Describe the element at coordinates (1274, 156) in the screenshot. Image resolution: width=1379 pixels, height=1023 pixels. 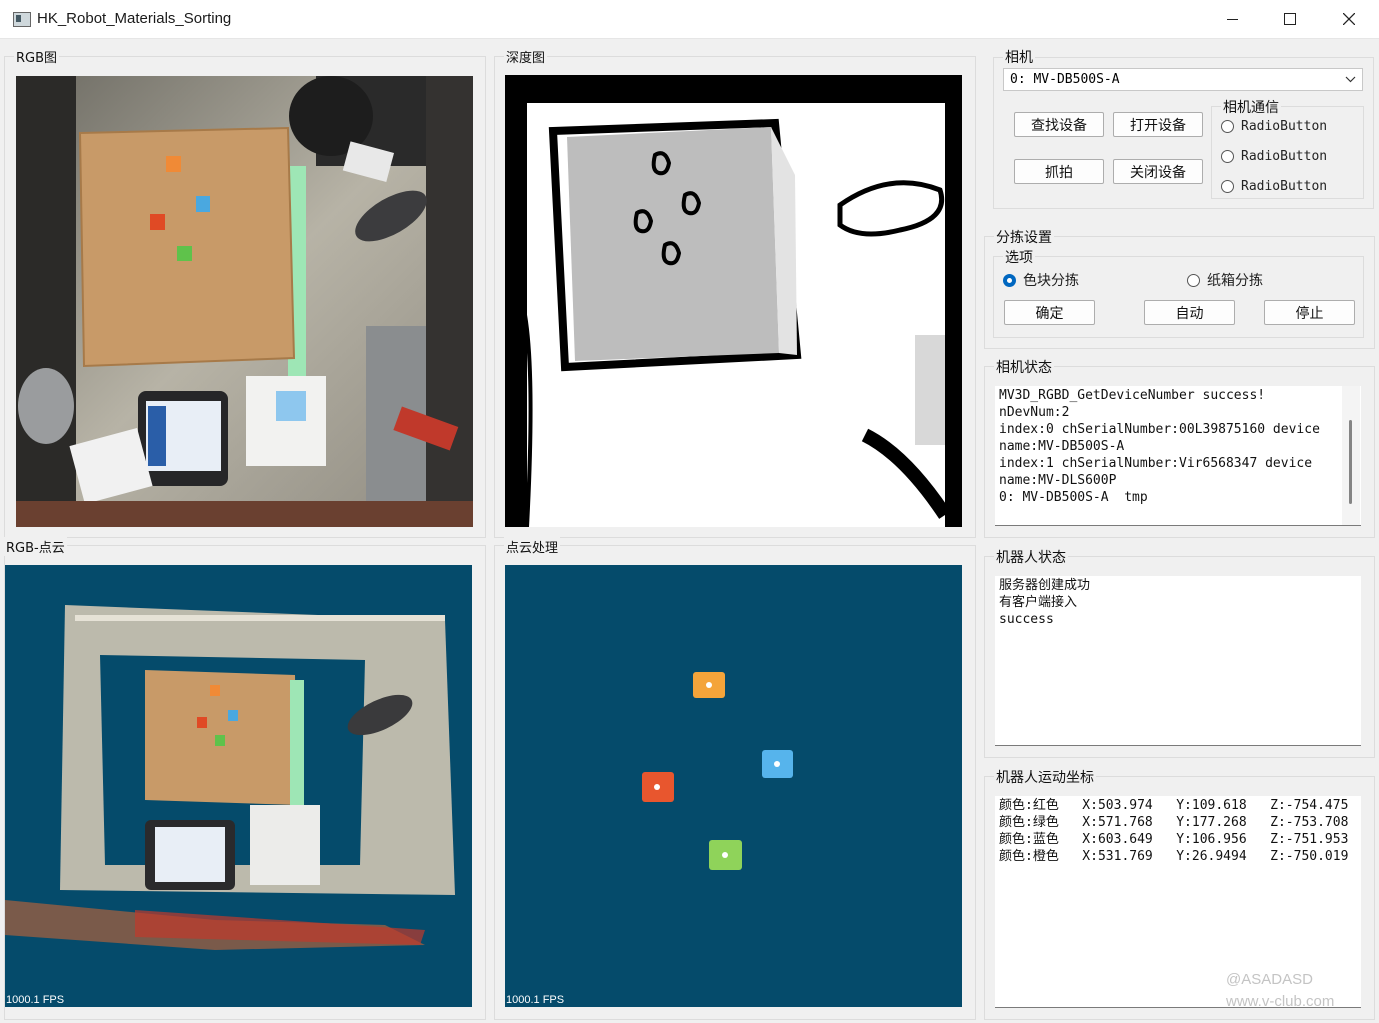
I see `comm-radio-2: RadioButton` at that location.